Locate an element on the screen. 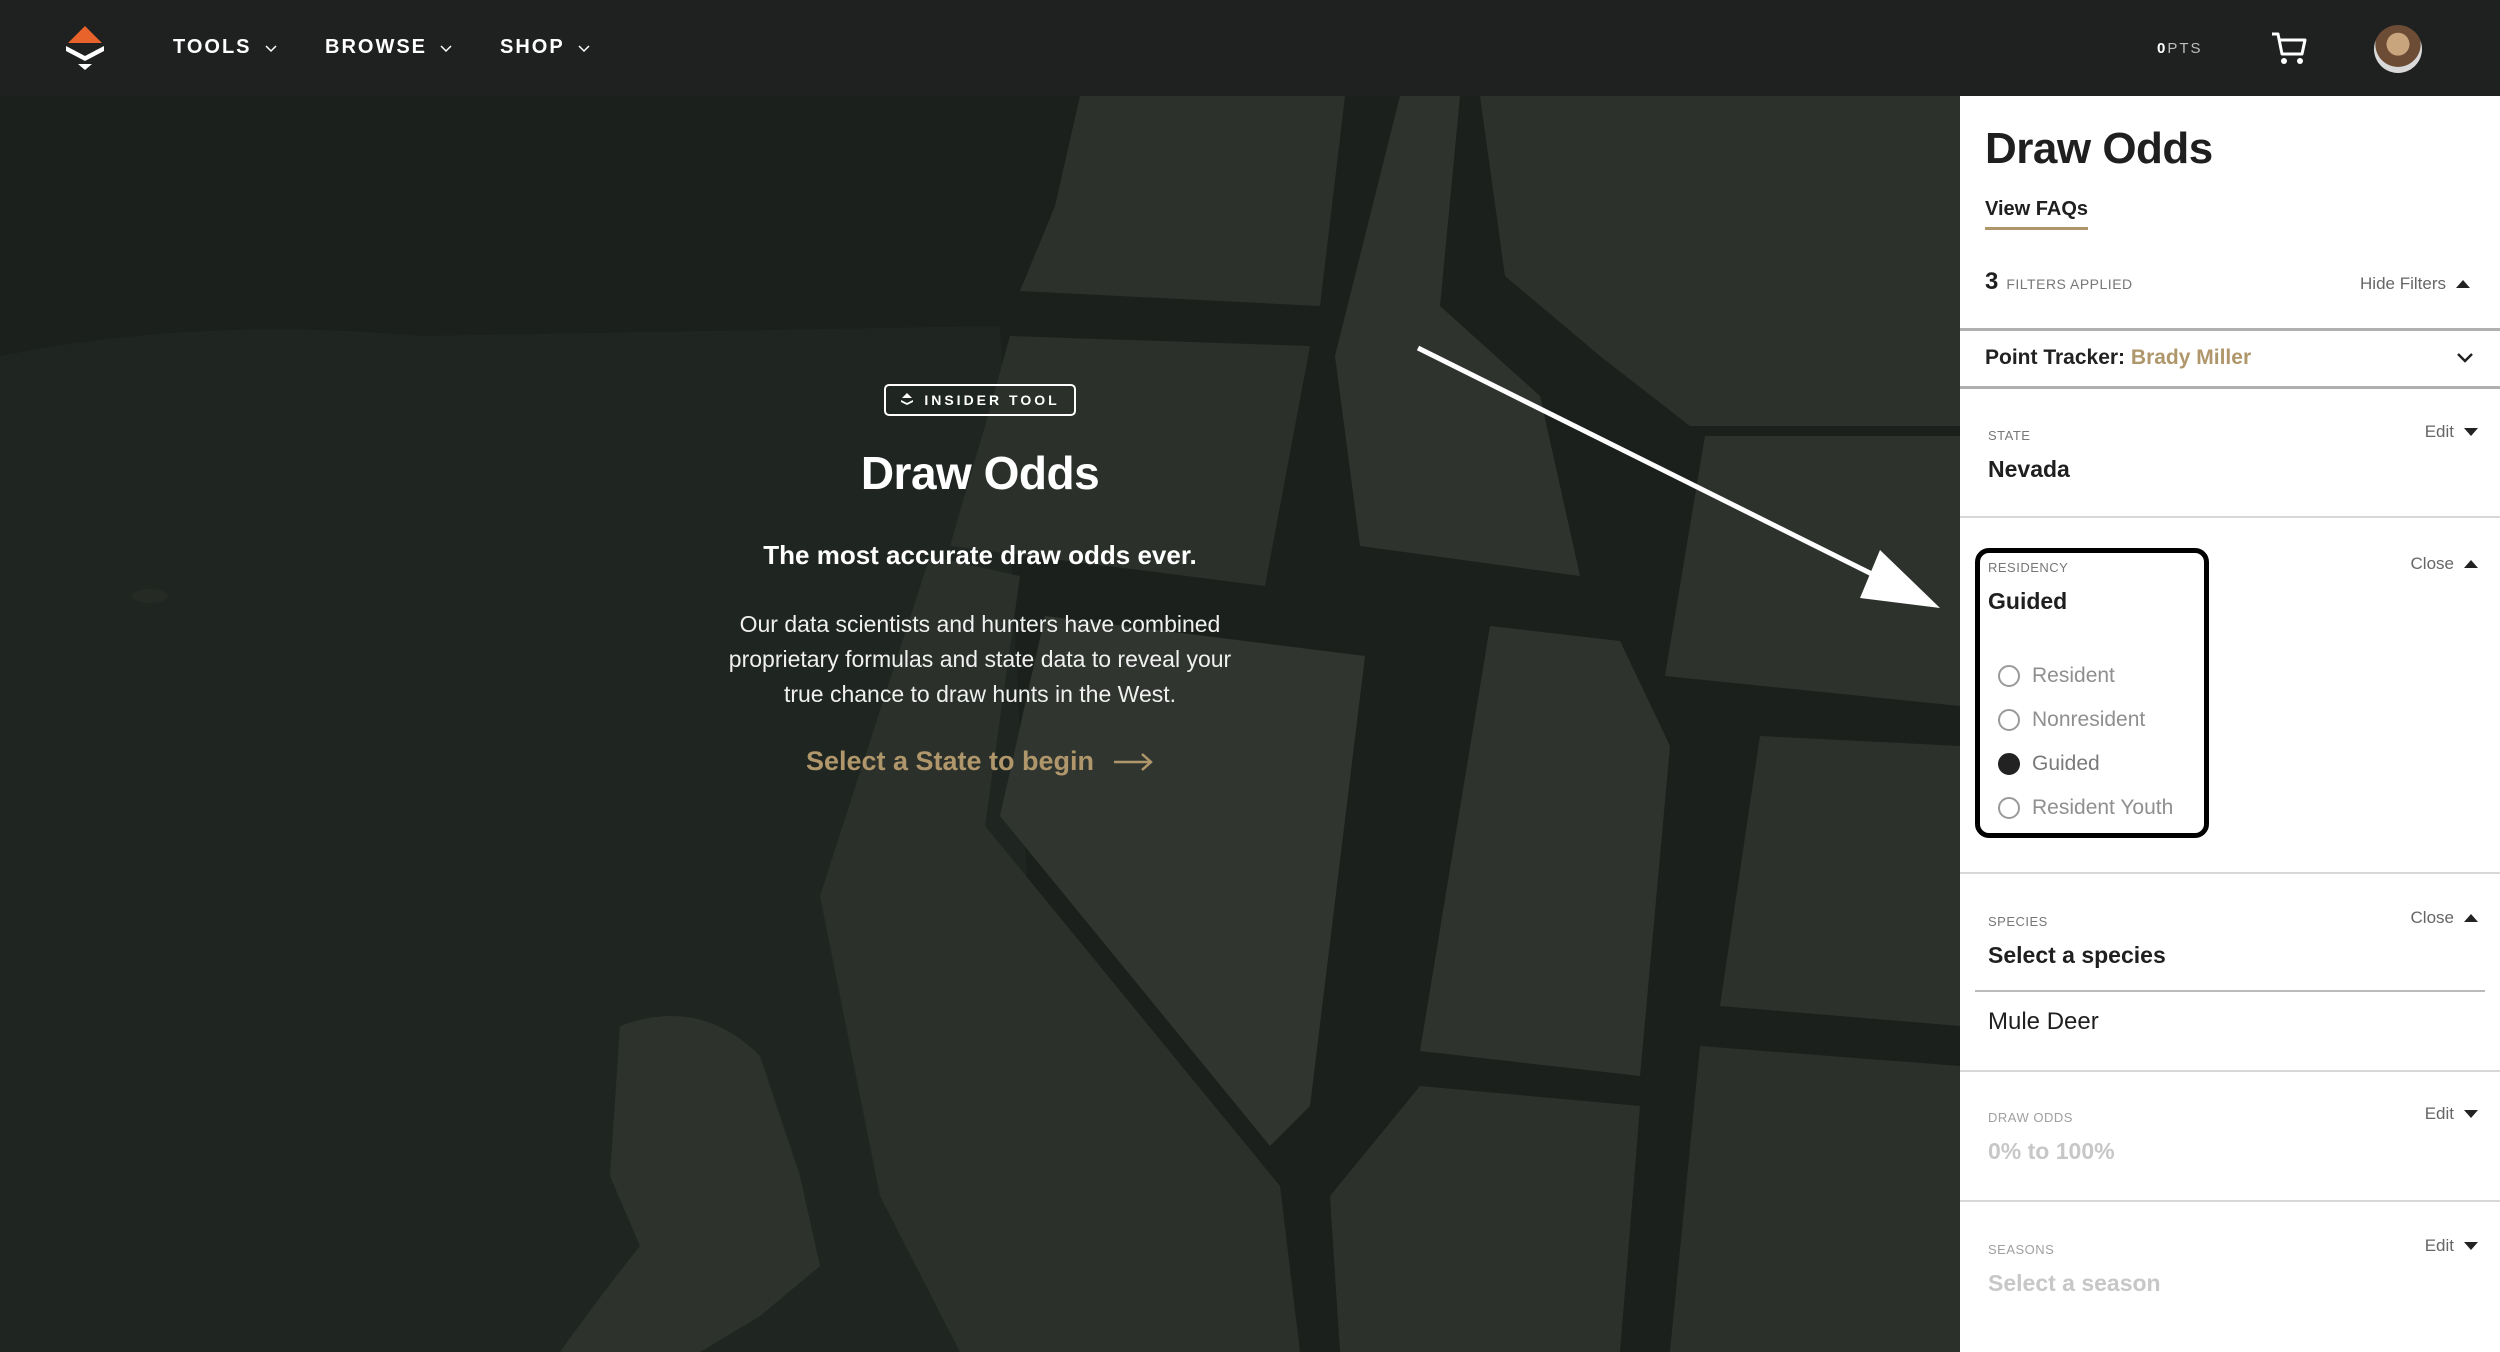 The height and width of the screenshot is (1352, 2500). filters-applied: 3 FILTERS APPLIED is located at coordinates (2059, 282).